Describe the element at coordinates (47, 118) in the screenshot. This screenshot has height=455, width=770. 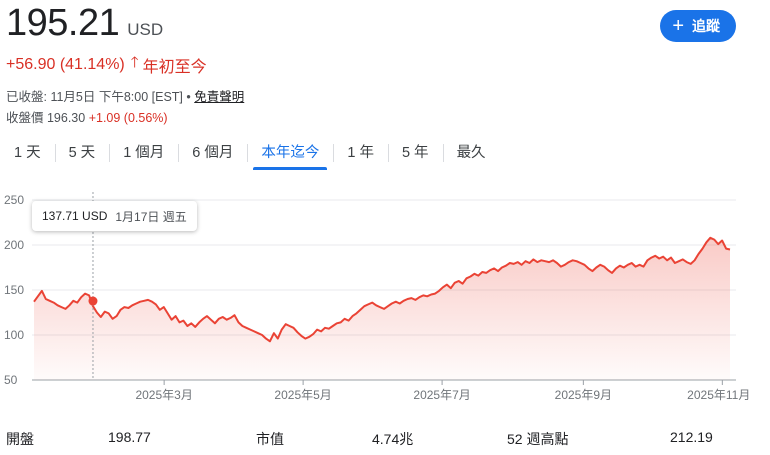
I see `after-hours-label: 收盤價 196.30` at that location.